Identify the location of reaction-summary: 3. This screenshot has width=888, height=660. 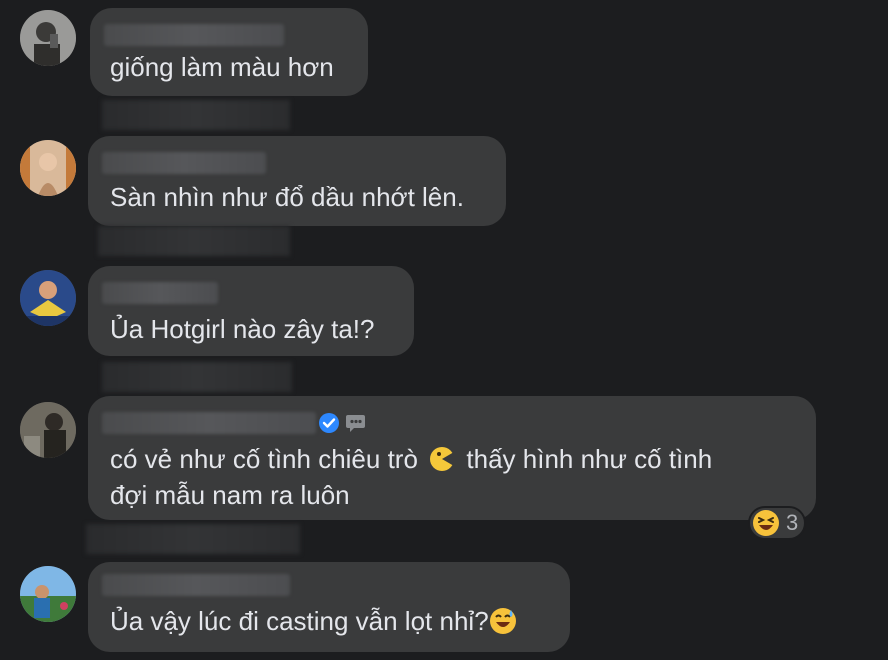
(777, 523).